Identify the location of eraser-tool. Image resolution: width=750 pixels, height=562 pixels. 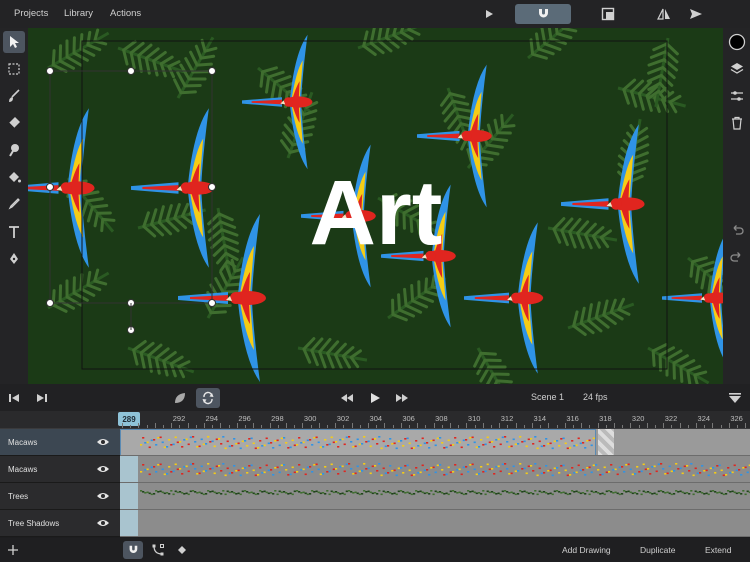
(14, 123).